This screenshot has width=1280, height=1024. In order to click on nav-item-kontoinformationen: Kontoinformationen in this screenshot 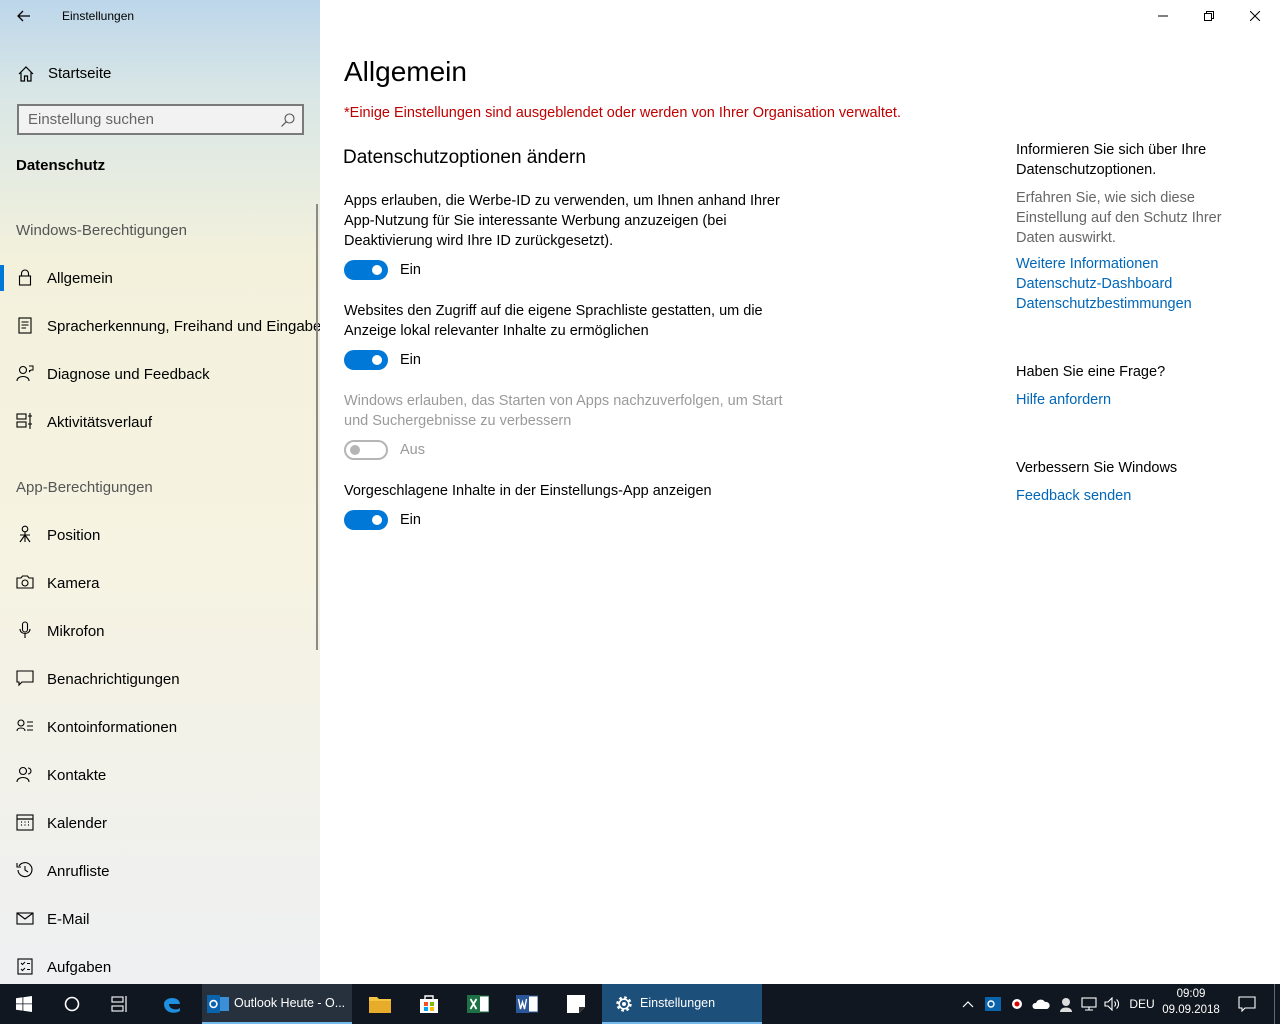, I will do `click(159, 727)`.